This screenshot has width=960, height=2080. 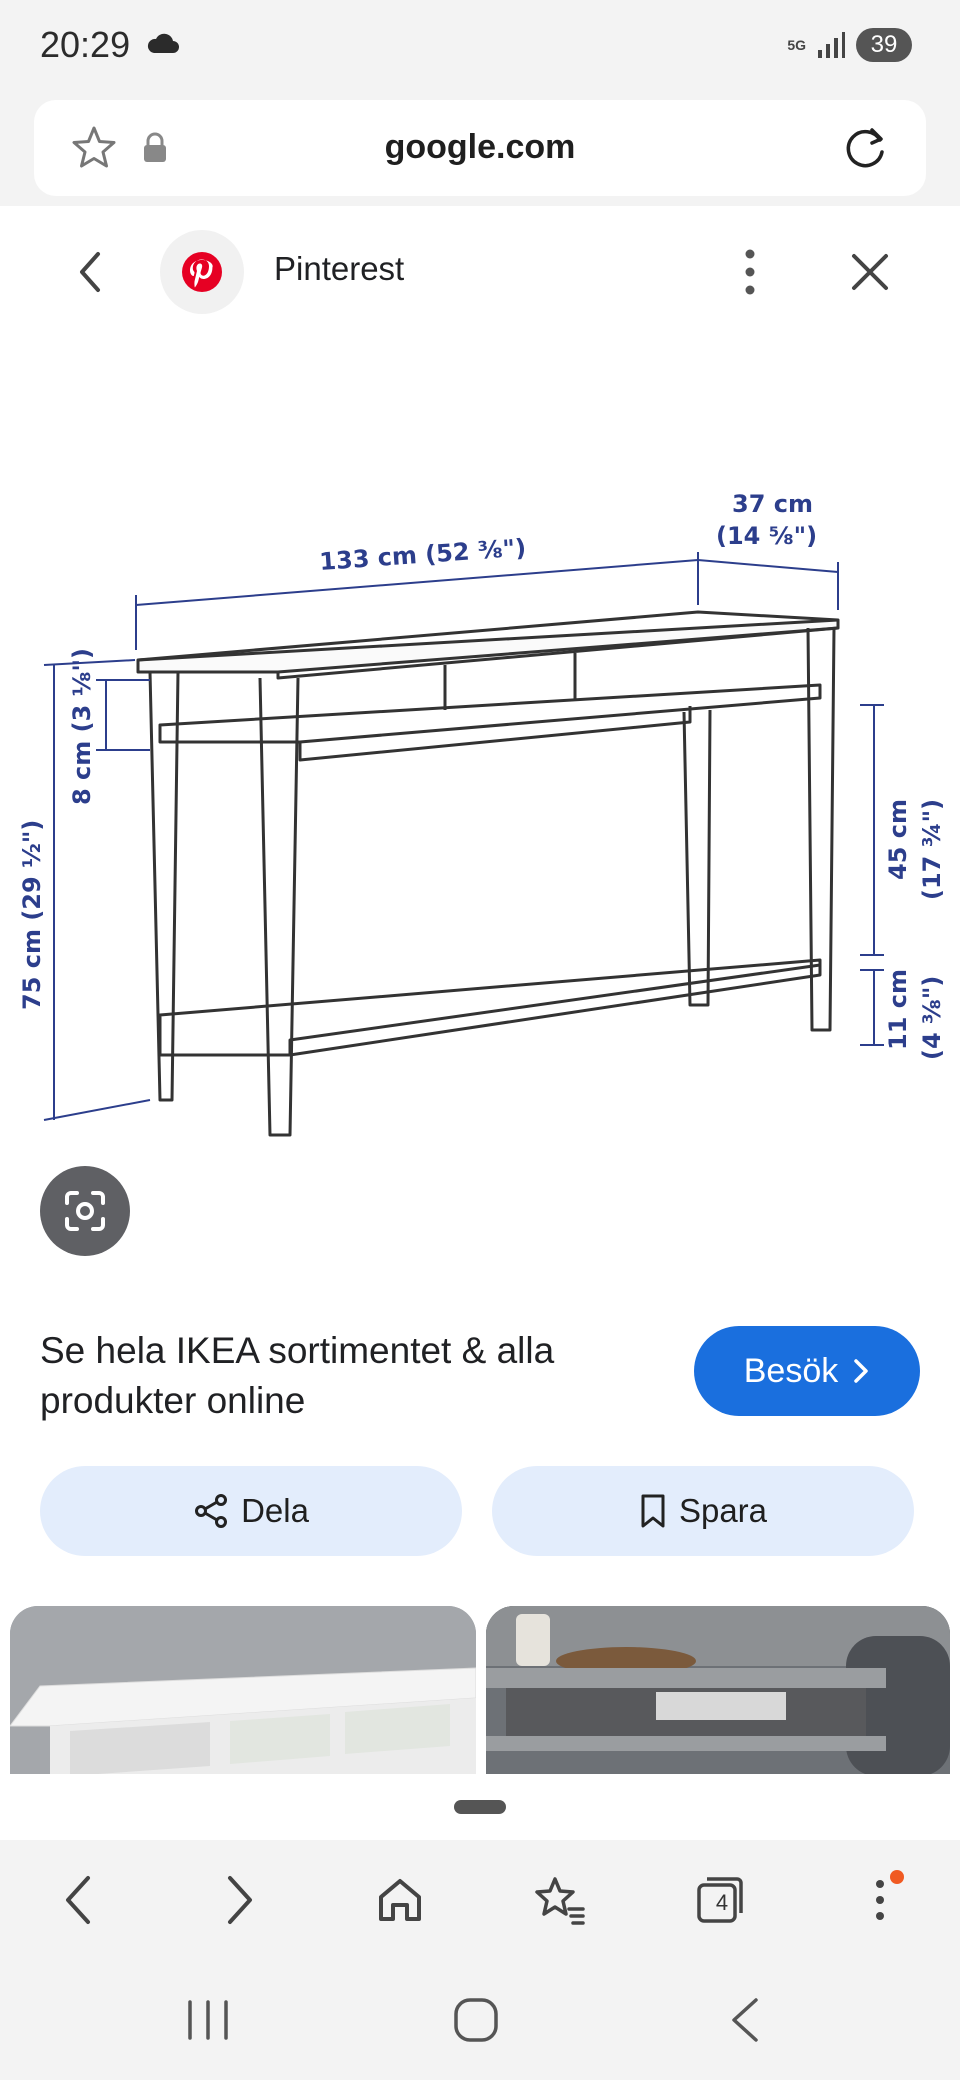 I want to click on cloud-icon, so click(x=163, y=43).